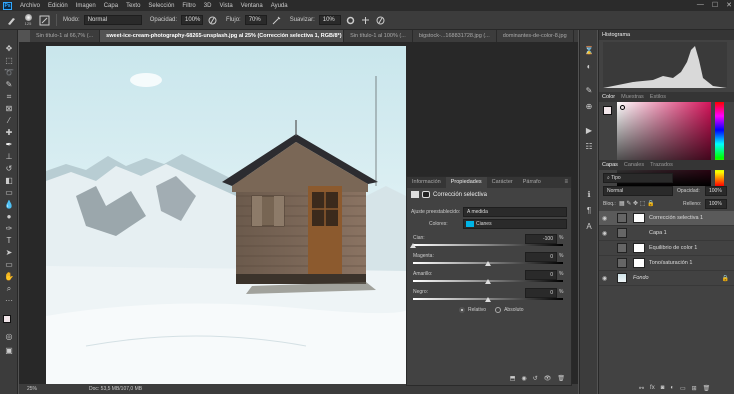  I want to click on path-selection-tool-icon: ➤, so click(9, 252).